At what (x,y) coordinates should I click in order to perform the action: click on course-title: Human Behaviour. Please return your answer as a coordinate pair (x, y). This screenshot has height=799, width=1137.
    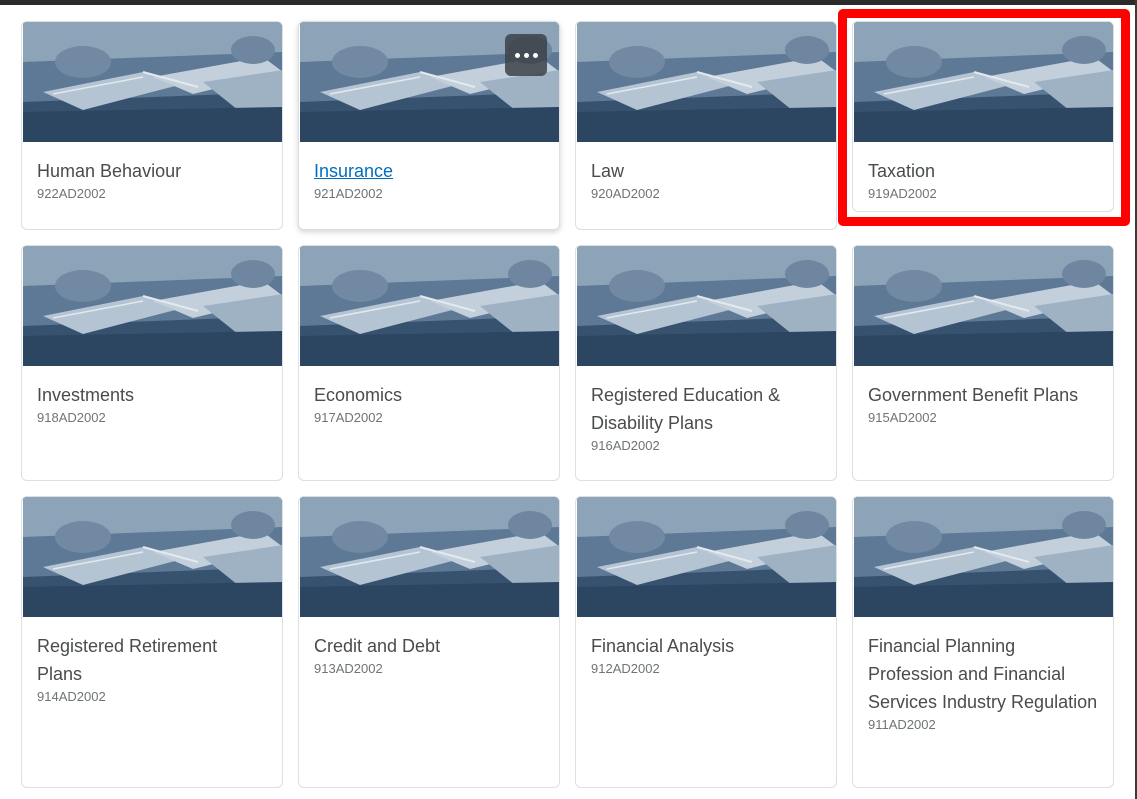
    Looking at the image, I should click on (152, 171).